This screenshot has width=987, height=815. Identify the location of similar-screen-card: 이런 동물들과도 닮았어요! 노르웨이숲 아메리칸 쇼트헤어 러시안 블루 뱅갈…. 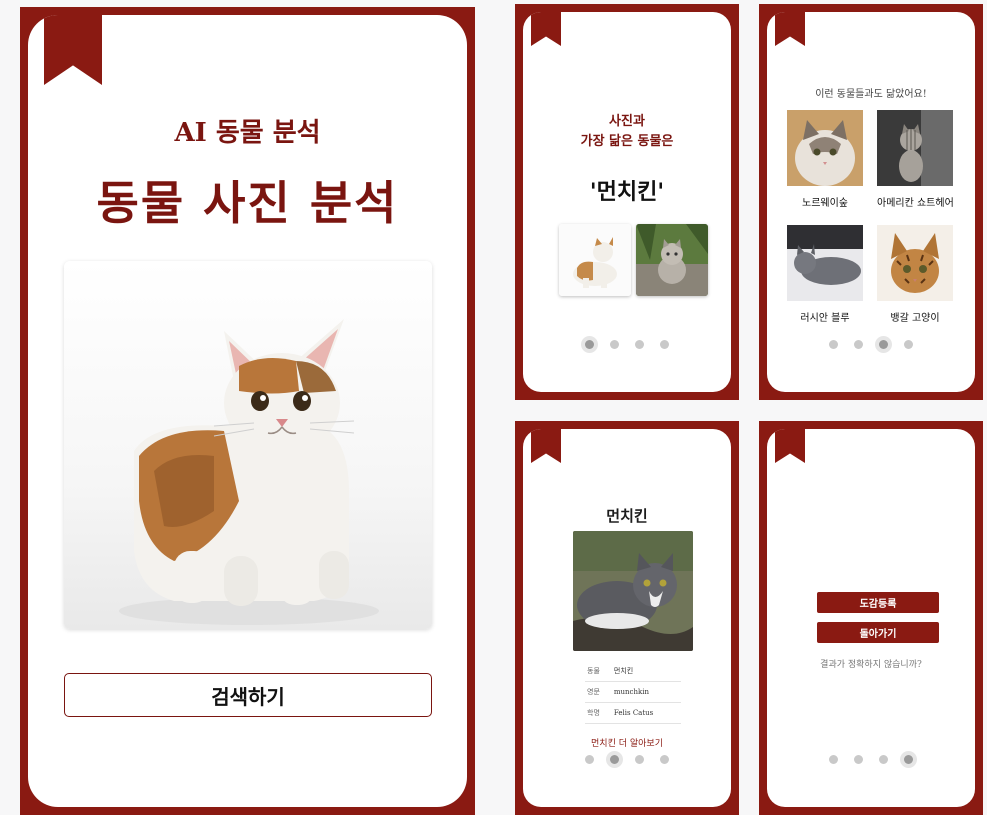
(871, 202).